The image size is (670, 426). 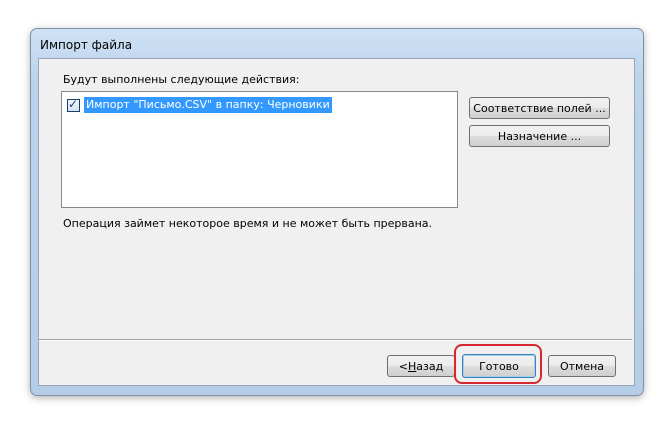 I want to click on back-button: < Назад, so click(x=421, y=366).